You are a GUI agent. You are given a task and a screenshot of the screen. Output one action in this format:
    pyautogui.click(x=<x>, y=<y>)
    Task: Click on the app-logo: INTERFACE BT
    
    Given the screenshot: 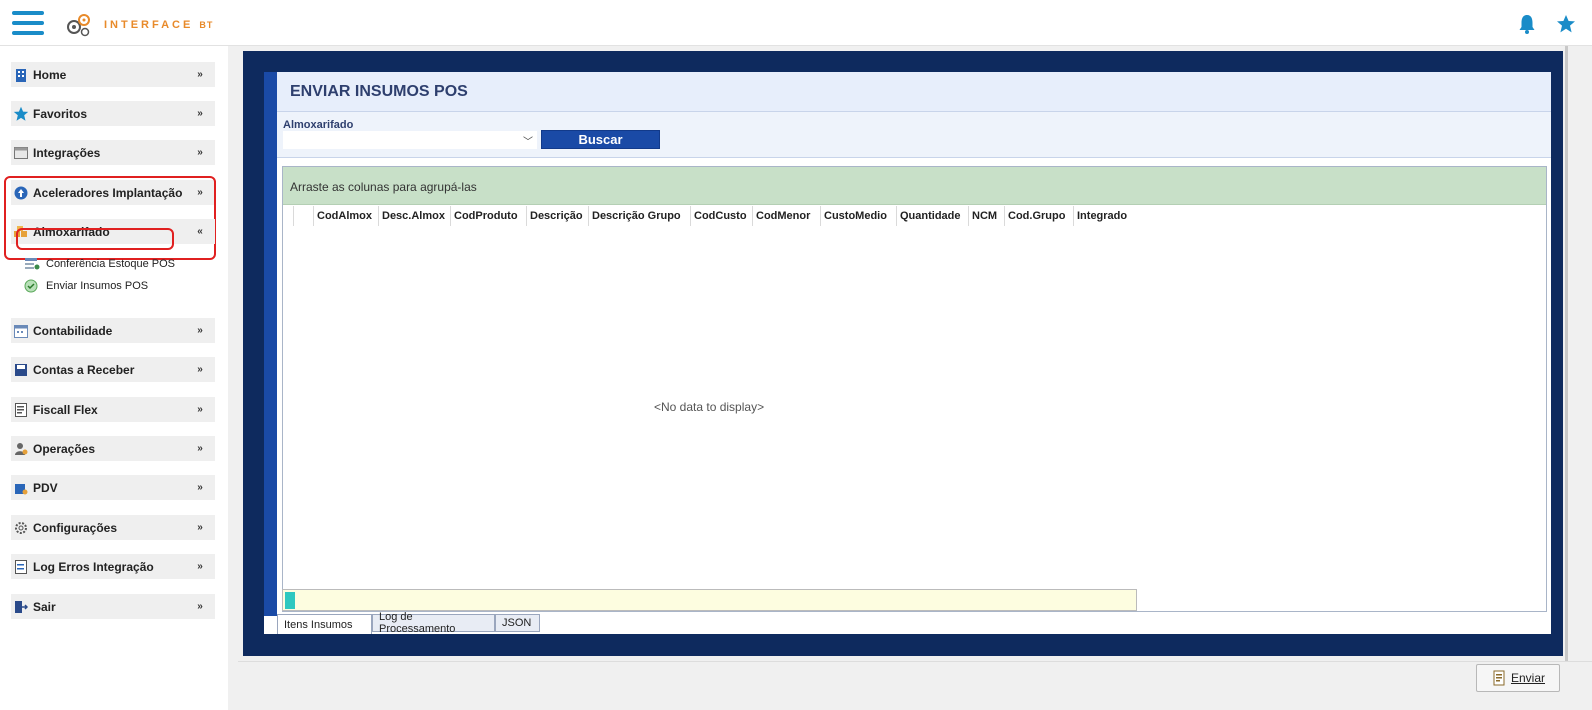 What is the action you would take?
    pyautogui.click(x=138, y=25)
    